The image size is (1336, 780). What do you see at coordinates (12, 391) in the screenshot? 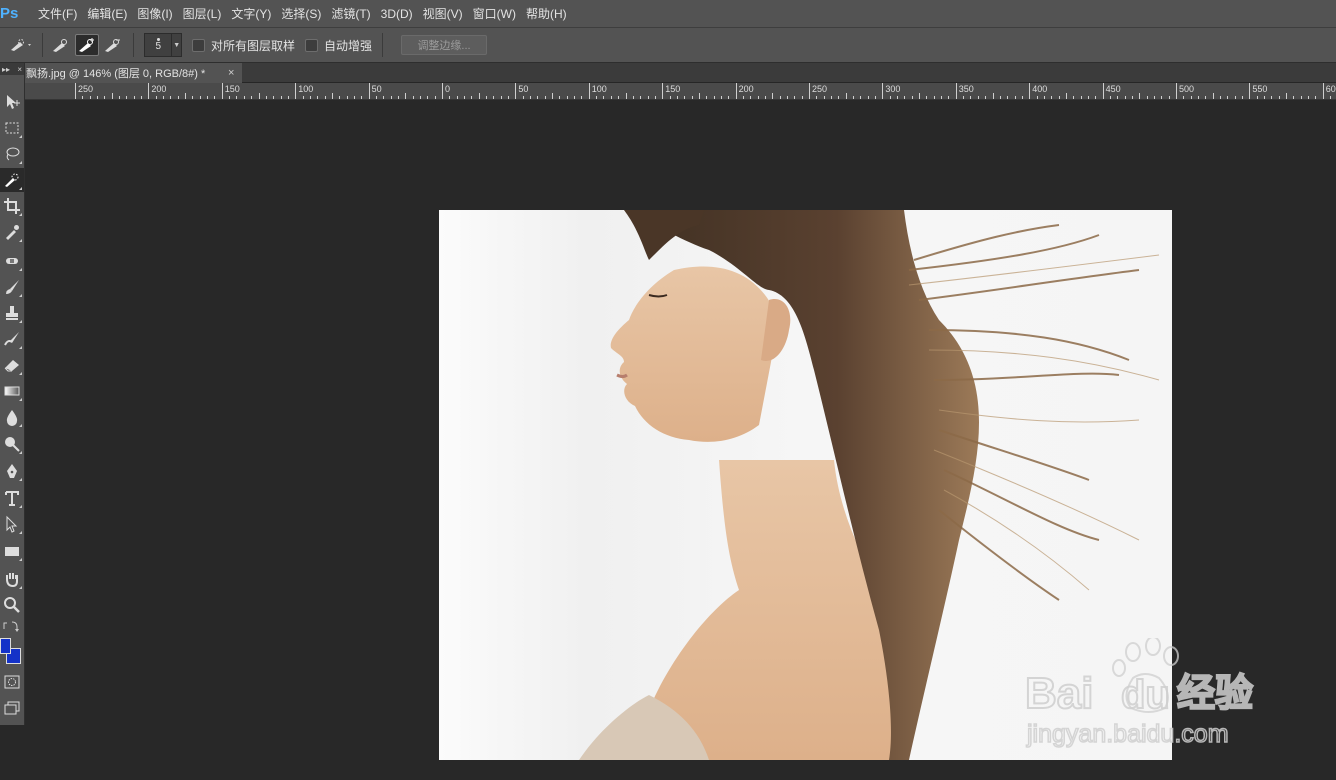
I see `gradient-tool` at bounding box center [12, 391].